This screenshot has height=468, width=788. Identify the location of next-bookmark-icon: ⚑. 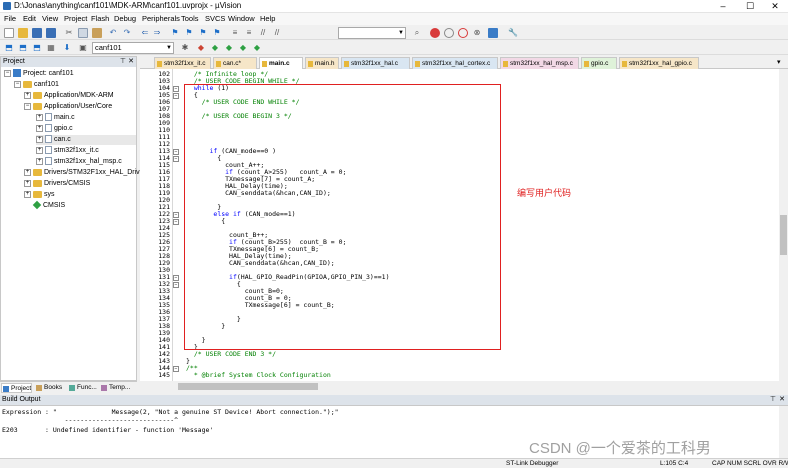
(203, 33).